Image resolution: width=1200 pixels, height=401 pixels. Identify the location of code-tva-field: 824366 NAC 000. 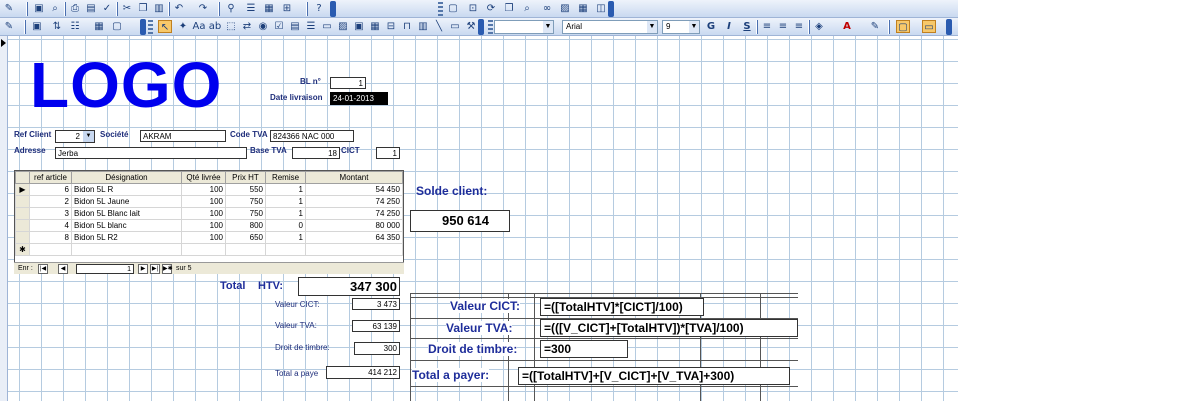
(312, 136).